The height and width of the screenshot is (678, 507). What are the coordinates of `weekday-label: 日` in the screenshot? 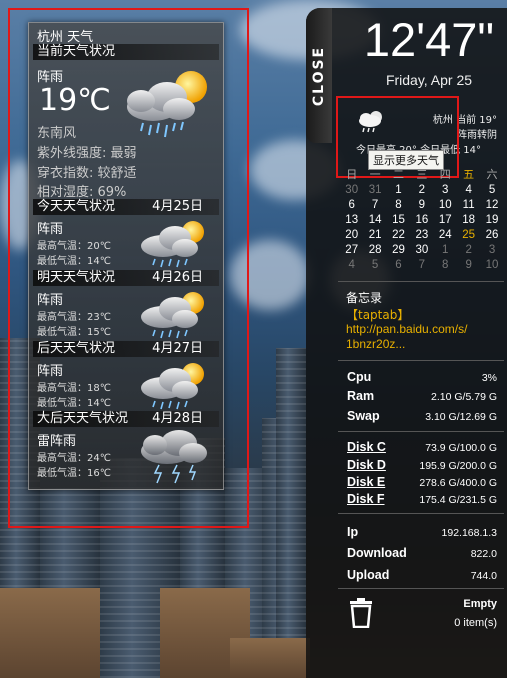 It's located at (352, 175).